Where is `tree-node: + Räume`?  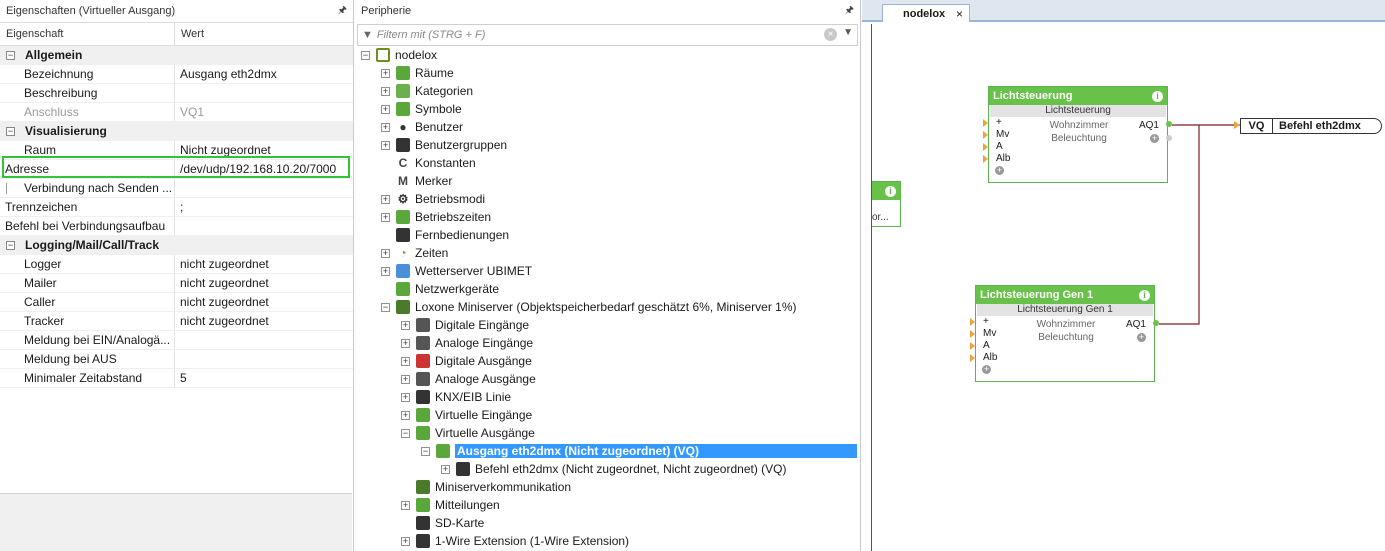
tree-node: + Räume is located at coordinates (417, 73).